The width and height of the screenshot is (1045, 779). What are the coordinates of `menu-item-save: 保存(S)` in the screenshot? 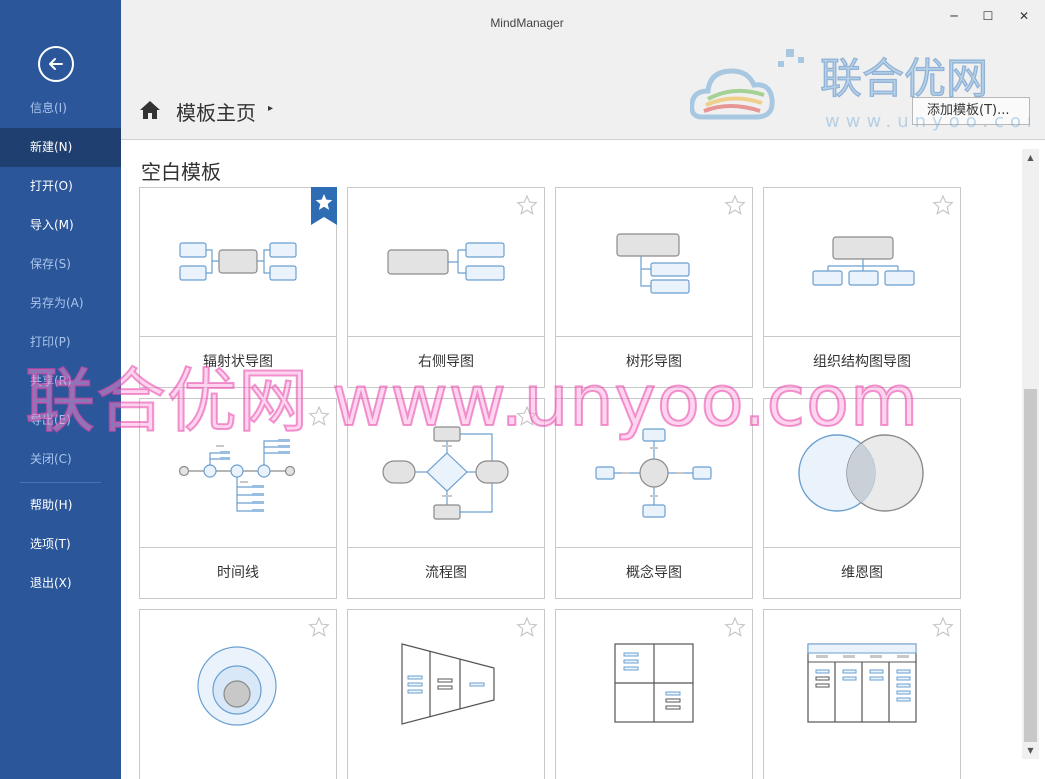 It's located at (60, 264).